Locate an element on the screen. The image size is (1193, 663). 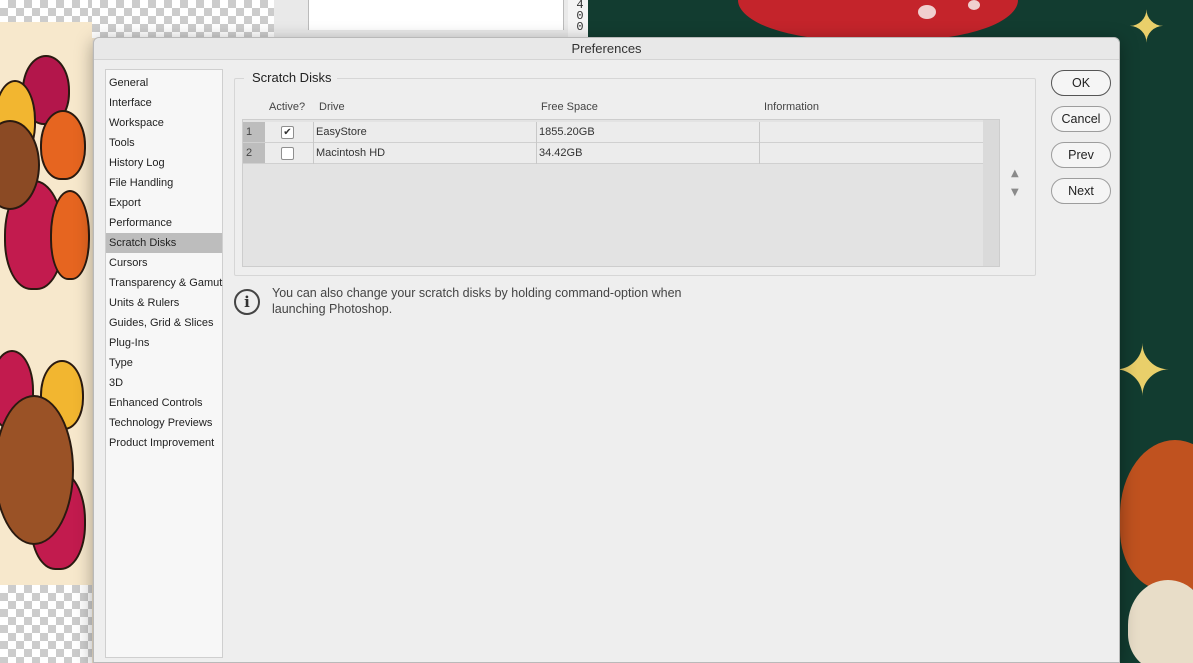
sidebar-item-file-handling: File Handling is located at coordinates (164, 183).